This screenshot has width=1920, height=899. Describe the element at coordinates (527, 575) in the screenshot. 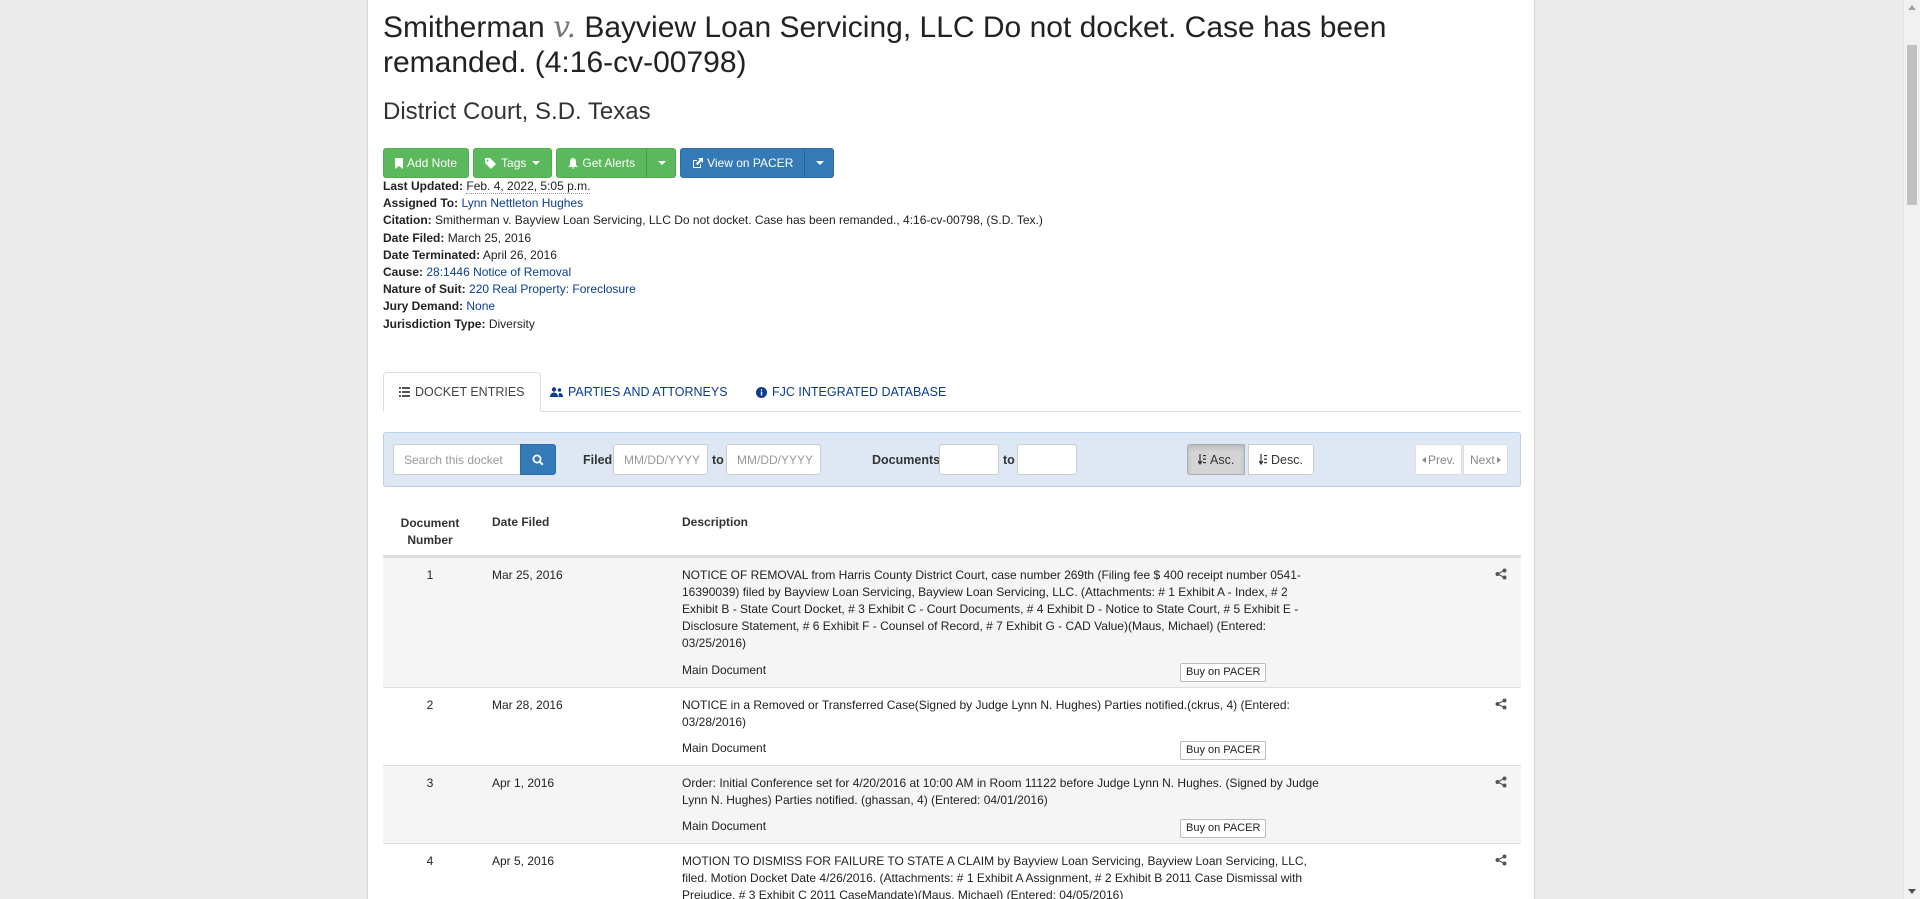

I see `row-date: Mar 25, 2016` at that location.